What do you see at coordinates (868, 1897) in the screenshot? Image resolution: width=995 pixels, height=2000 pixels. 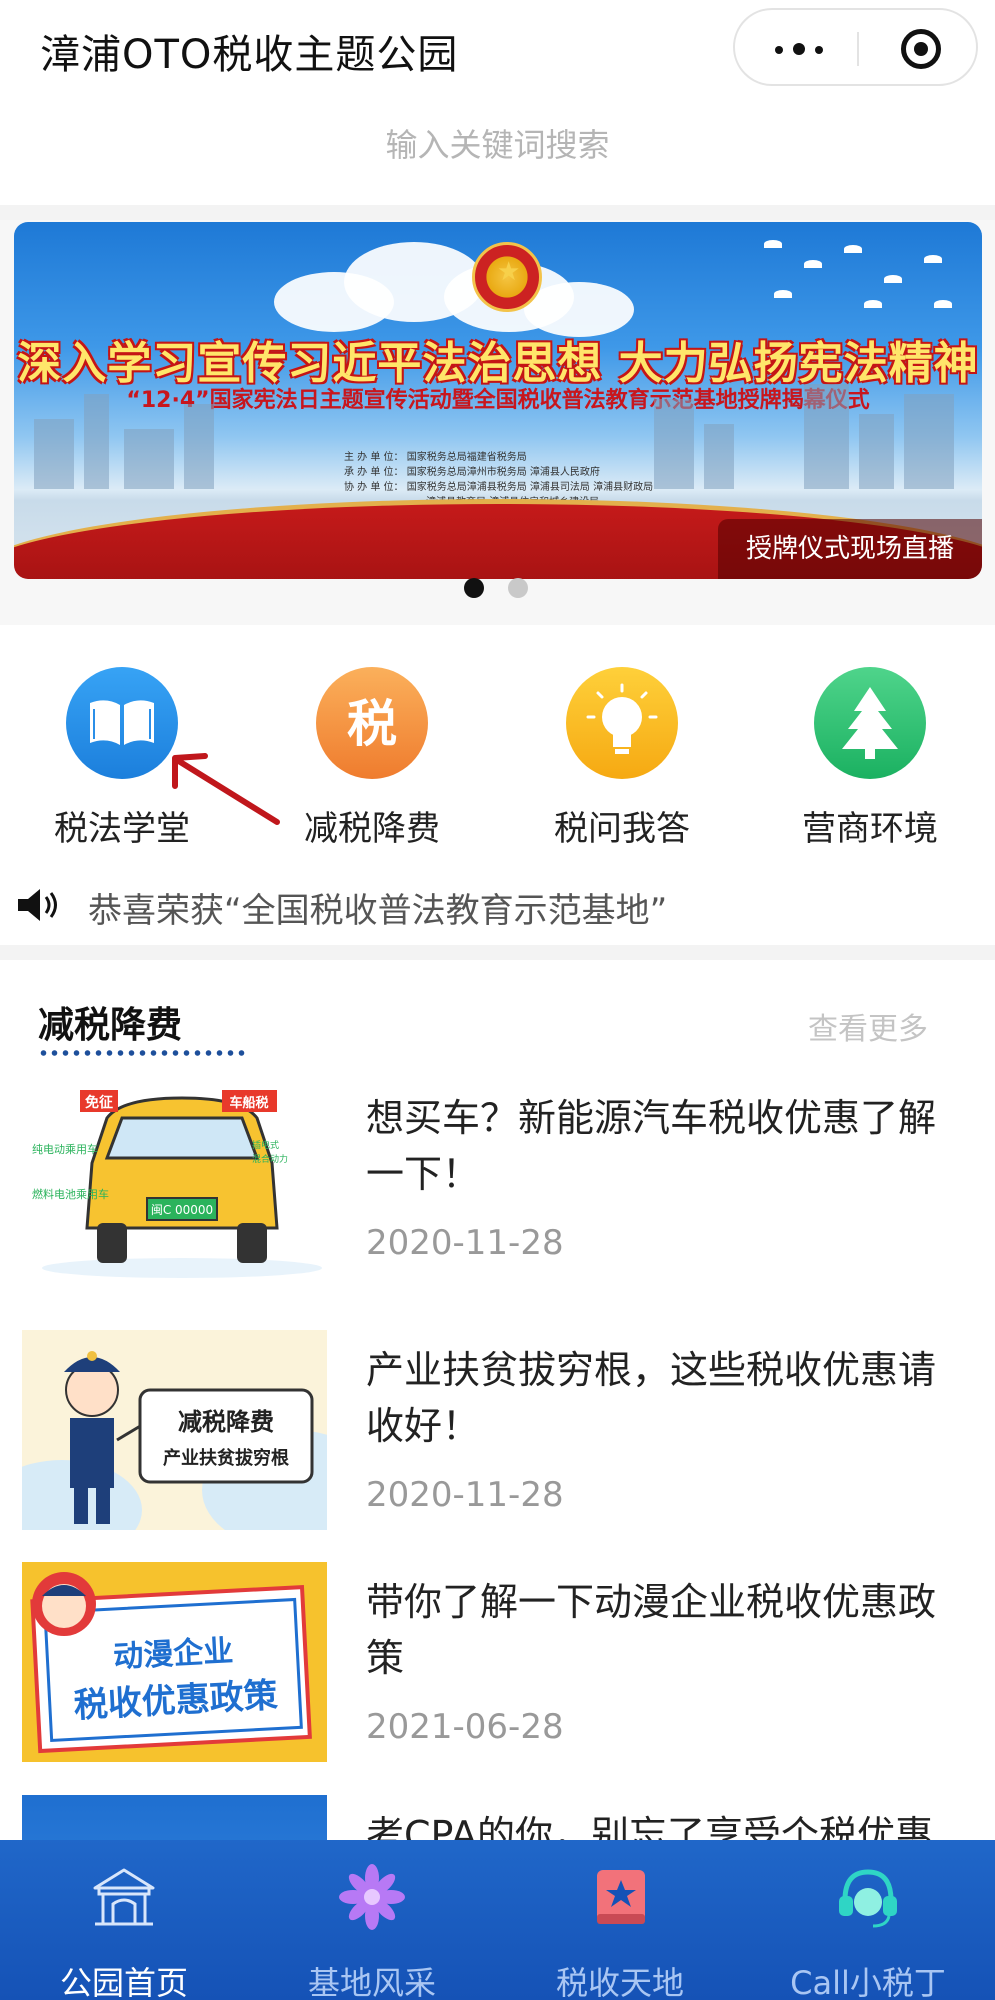 I see `headset-icon` at bounding box center [868, 1897].